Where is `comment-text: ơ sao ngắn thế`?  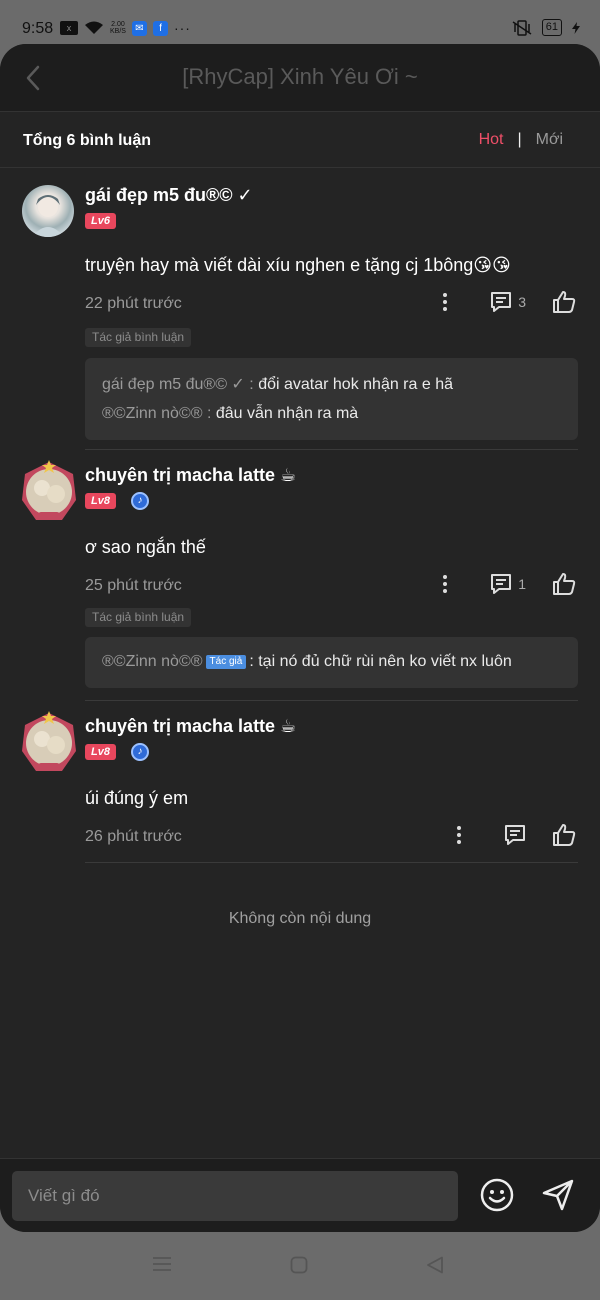
comment-text: ơ sao ngắn thế is located at coordinates (145, 547).